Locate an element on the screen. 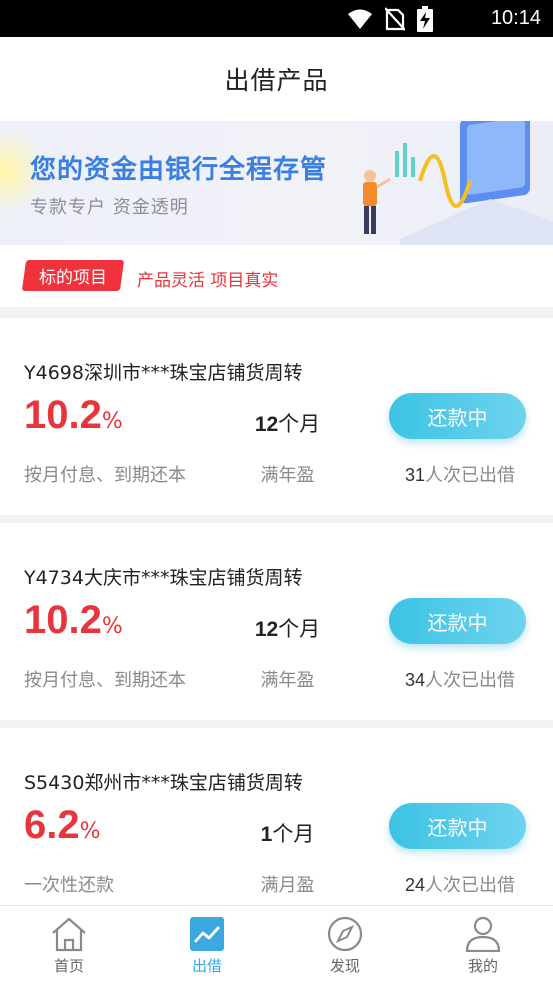 The image size is (553, 983). loan-term: 1个月 is located at coordinates (287, 834).